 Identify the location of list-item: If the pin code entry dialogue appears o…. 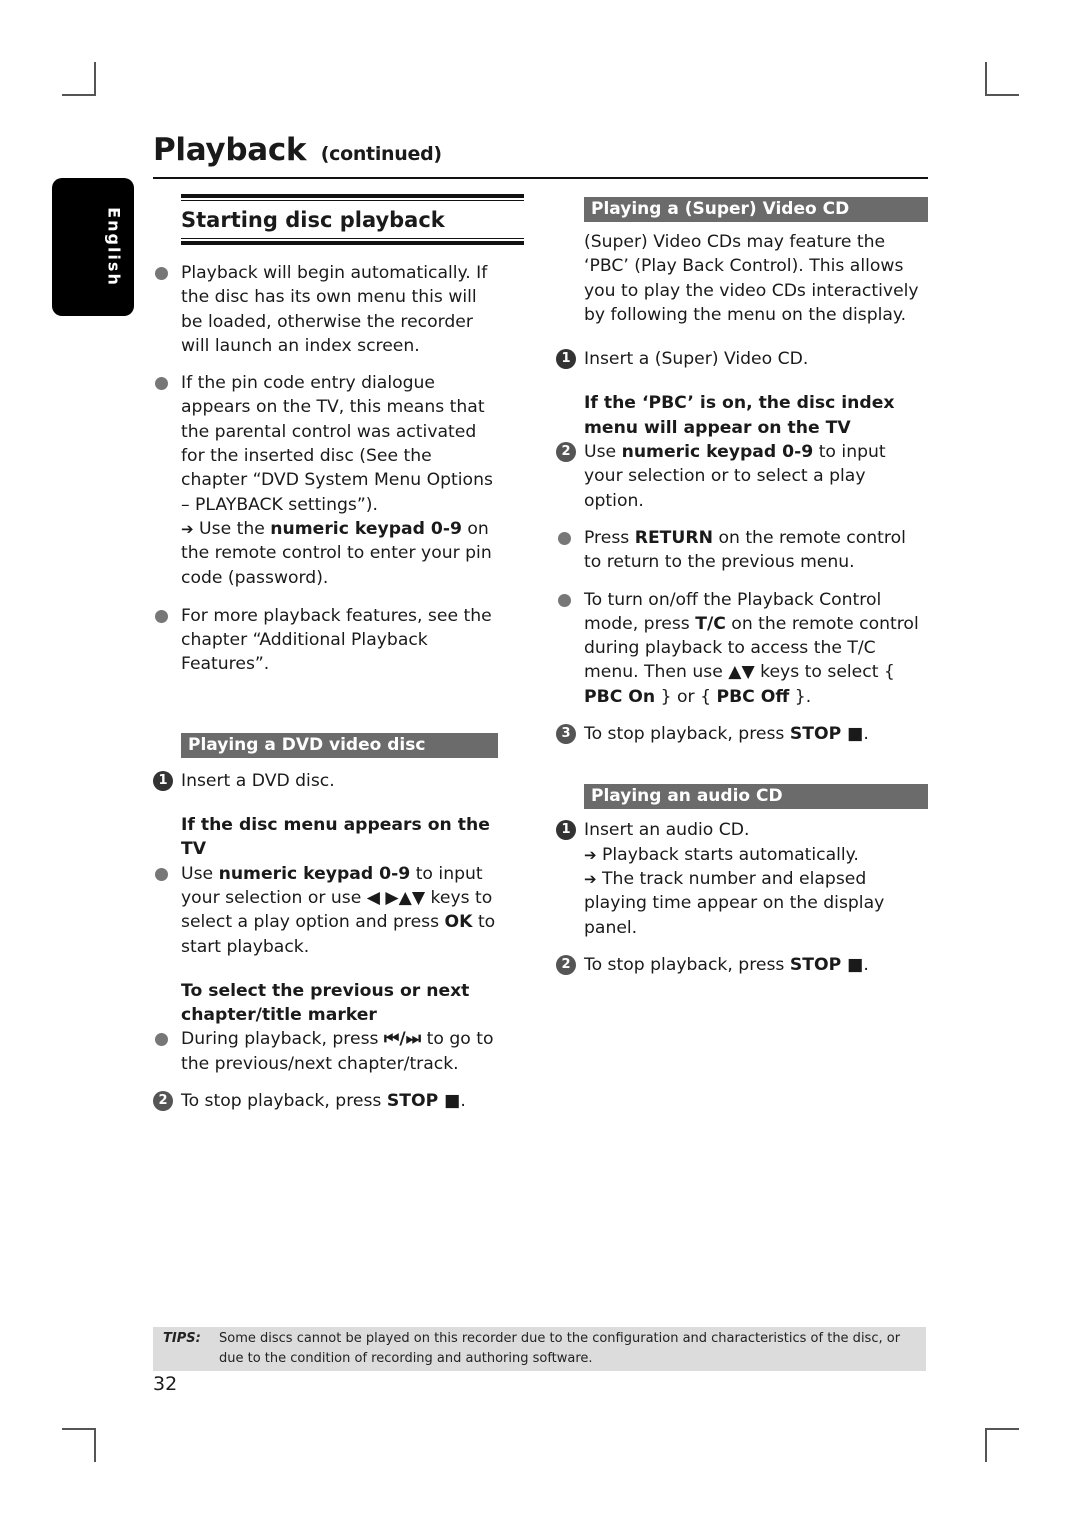
(325, 480).